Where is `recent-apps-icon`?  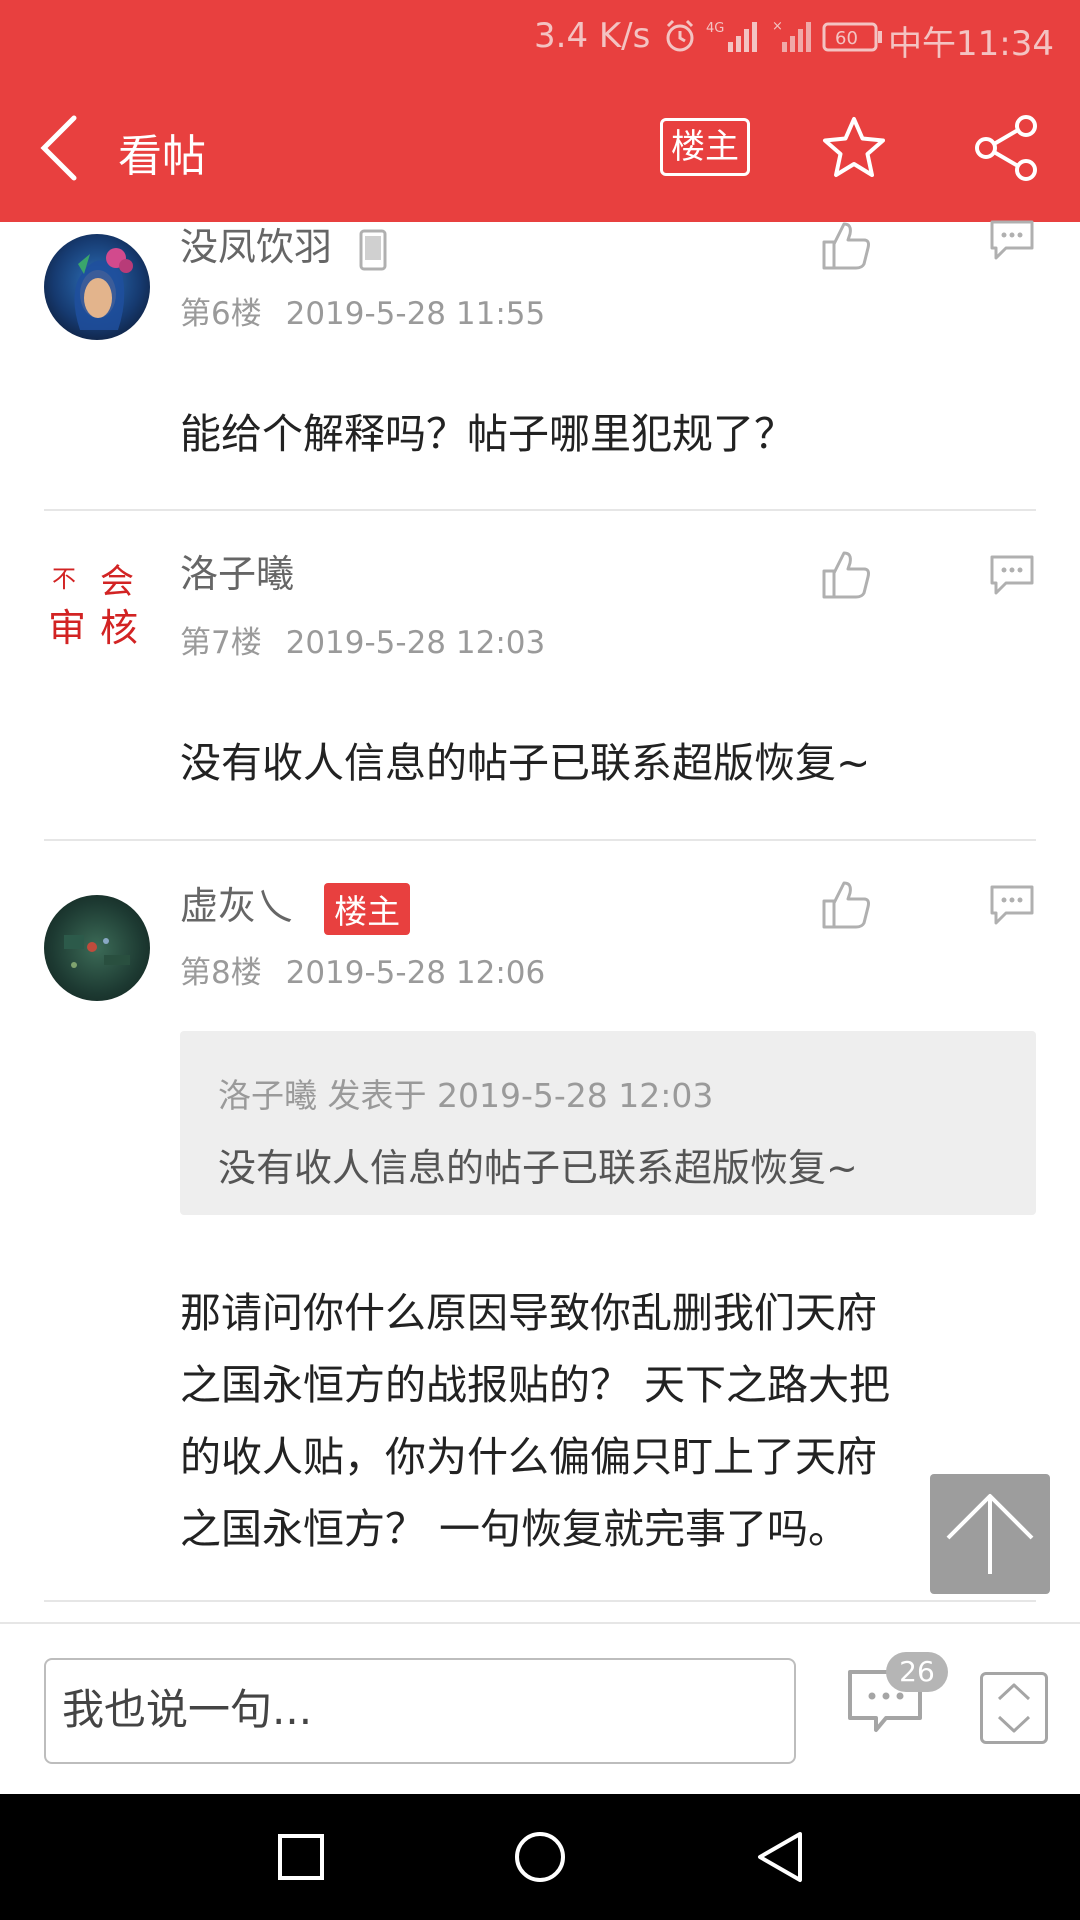
recent-apps-icon is located at coordinates (301, 1857).